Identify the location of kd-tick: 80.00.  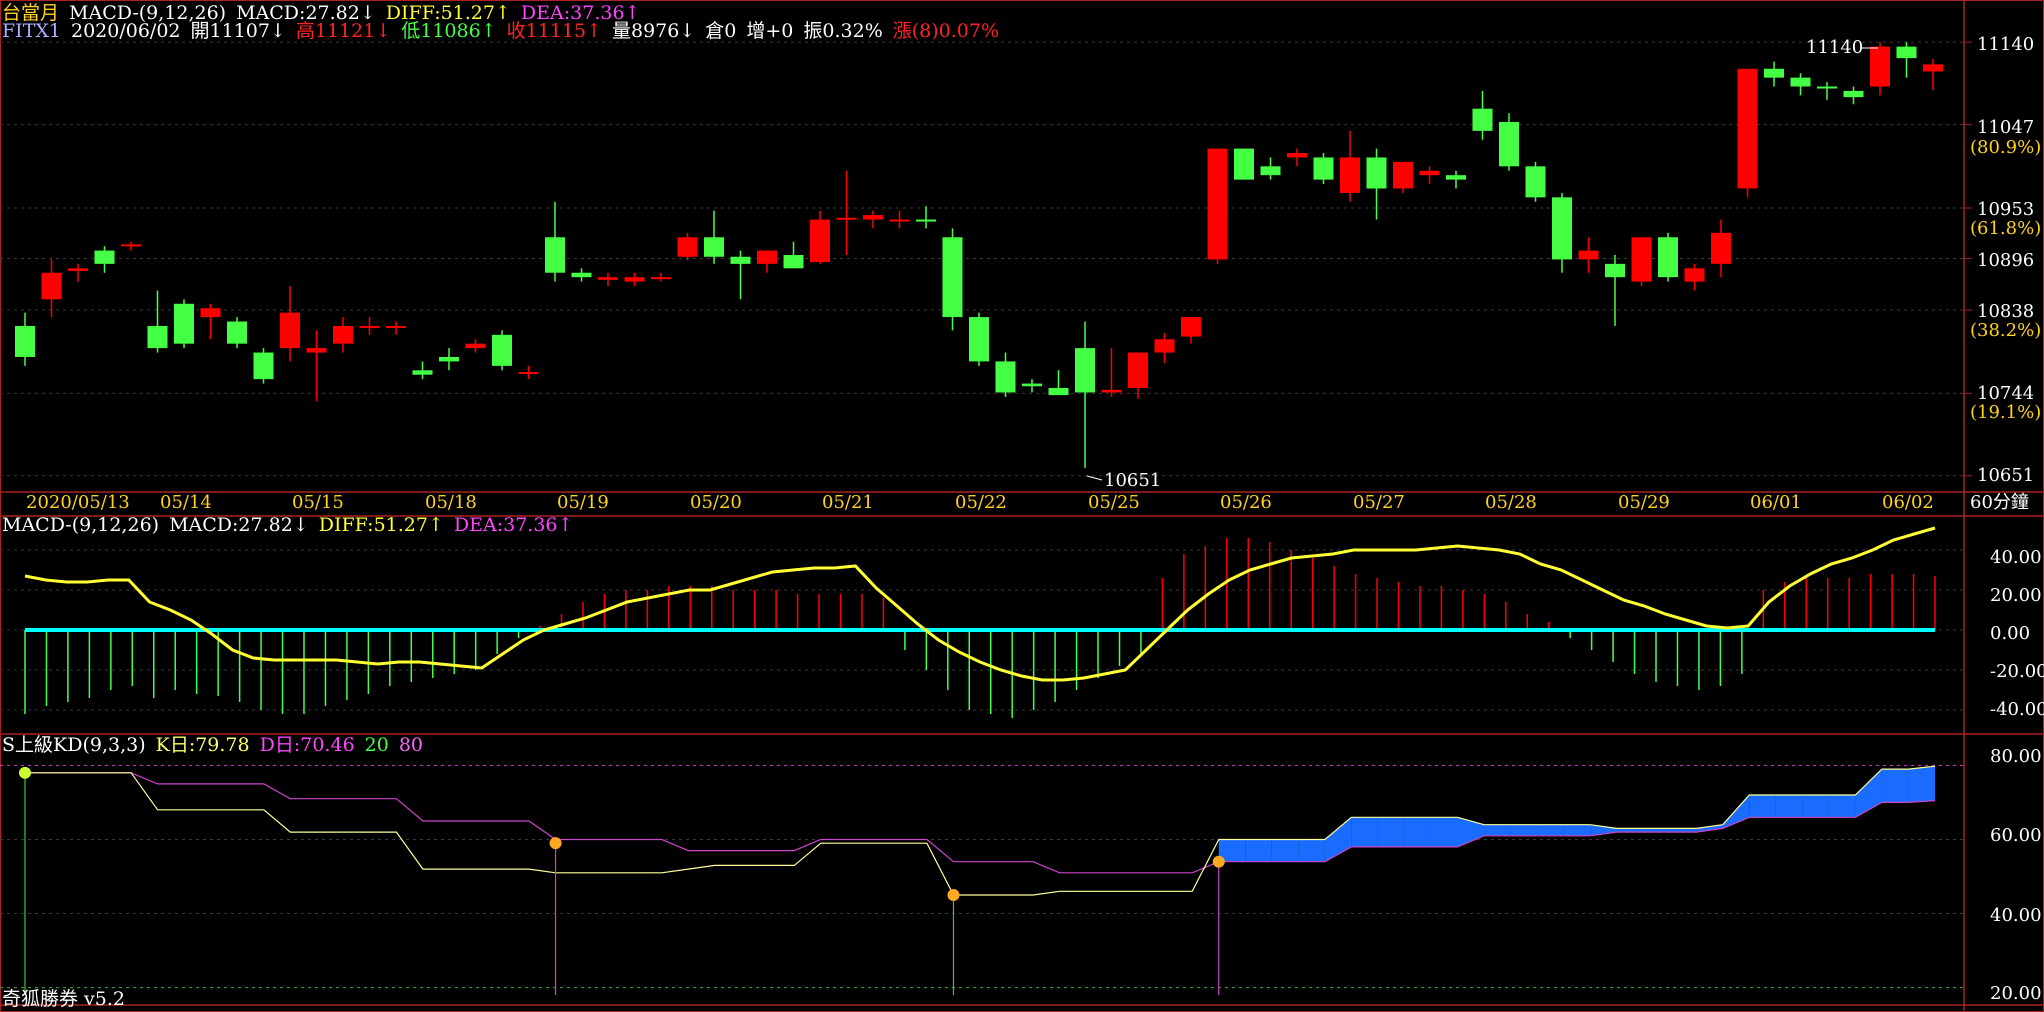
(2016, 756).